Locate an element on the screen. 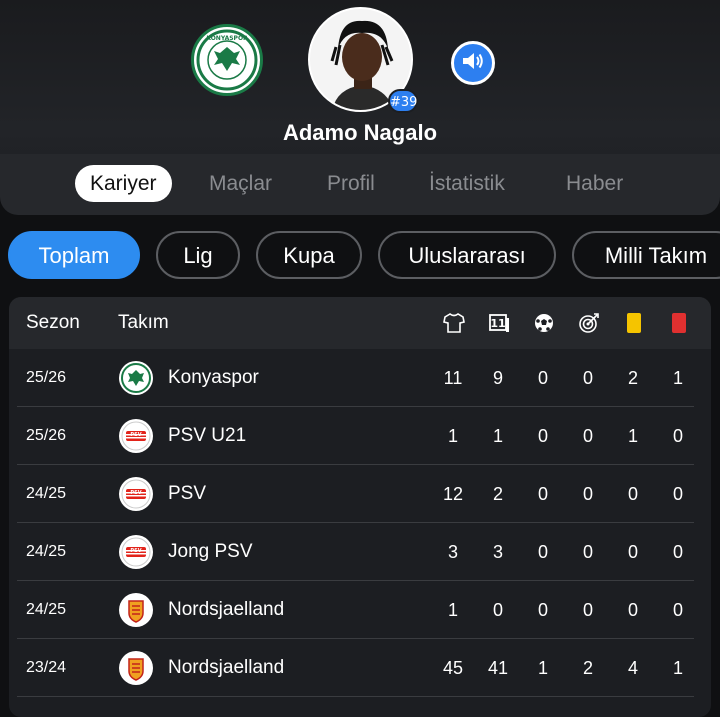  row-club-name: PSV U21 is located at coordinates (207, 435).